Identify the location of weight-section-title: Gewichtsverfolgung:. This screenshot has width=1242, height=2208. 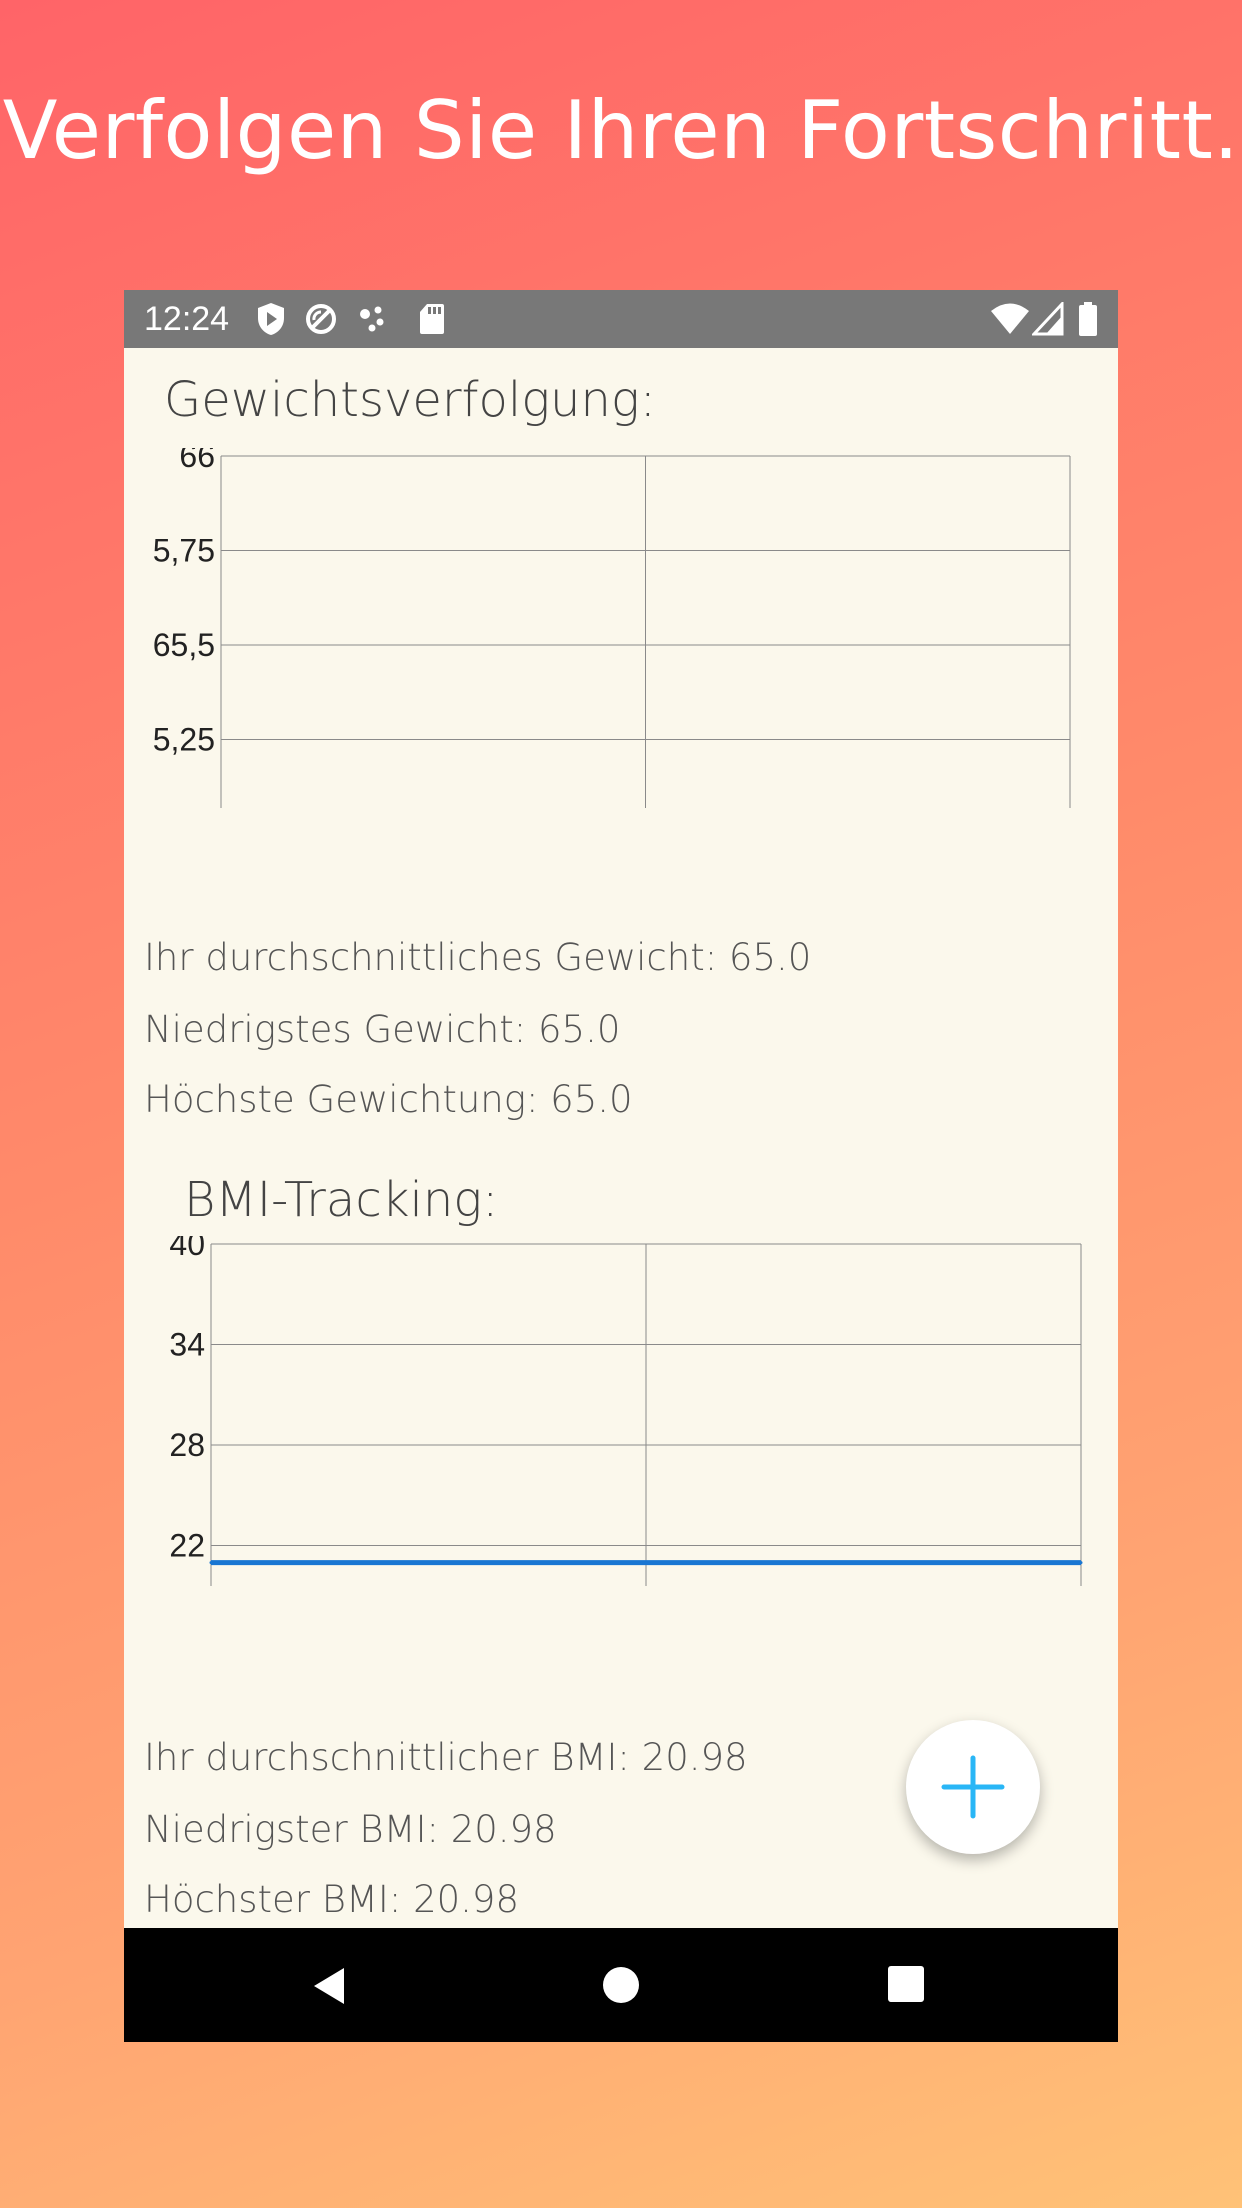
(410, 400).